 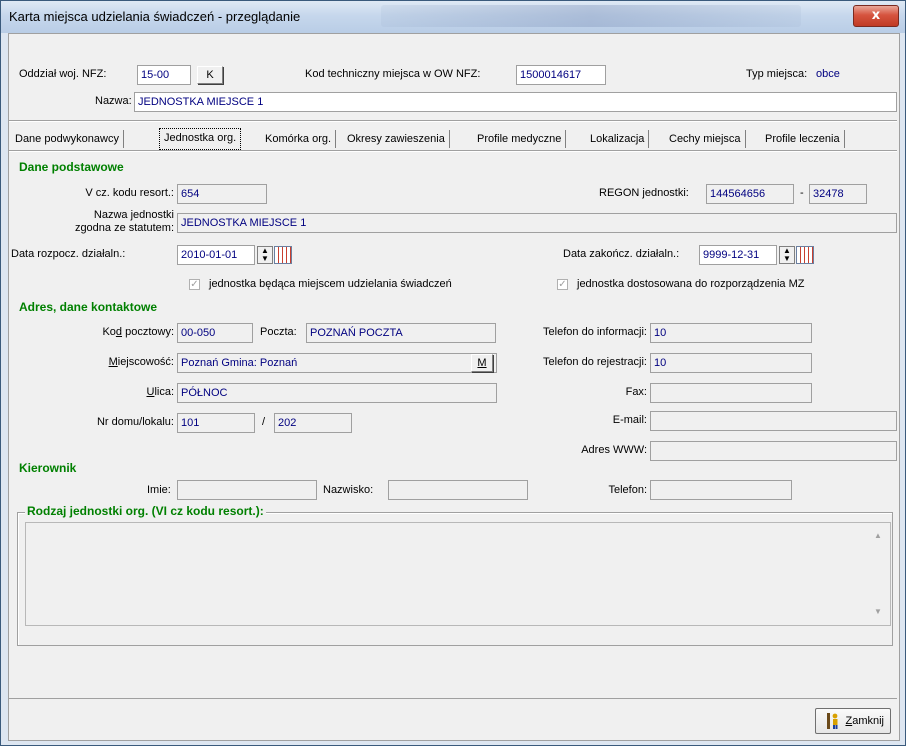 I want to click on data-rozpocz-field: 2010-01-01, so click(x=216, y=255).